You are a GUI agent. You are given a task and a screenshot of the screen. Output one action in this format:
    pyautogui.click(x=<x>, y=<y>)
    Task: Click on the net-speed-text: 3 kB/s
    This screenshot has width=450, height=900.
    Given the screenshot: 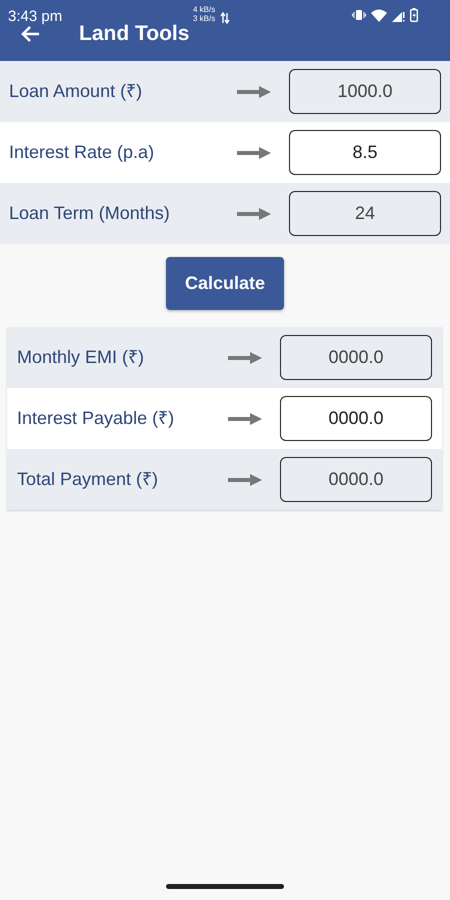 What is the action you would take?
    pyautogui.click(x=204, y=18)
    